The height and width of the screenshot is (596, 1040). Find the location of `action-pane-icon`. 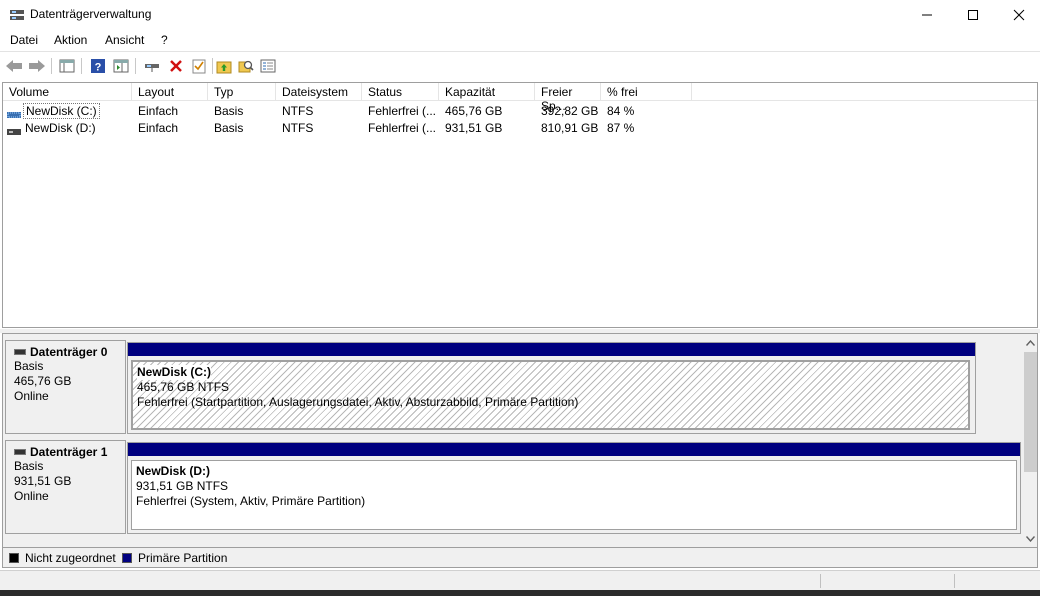

action-pane-icon is located at coordinates (121, 66).